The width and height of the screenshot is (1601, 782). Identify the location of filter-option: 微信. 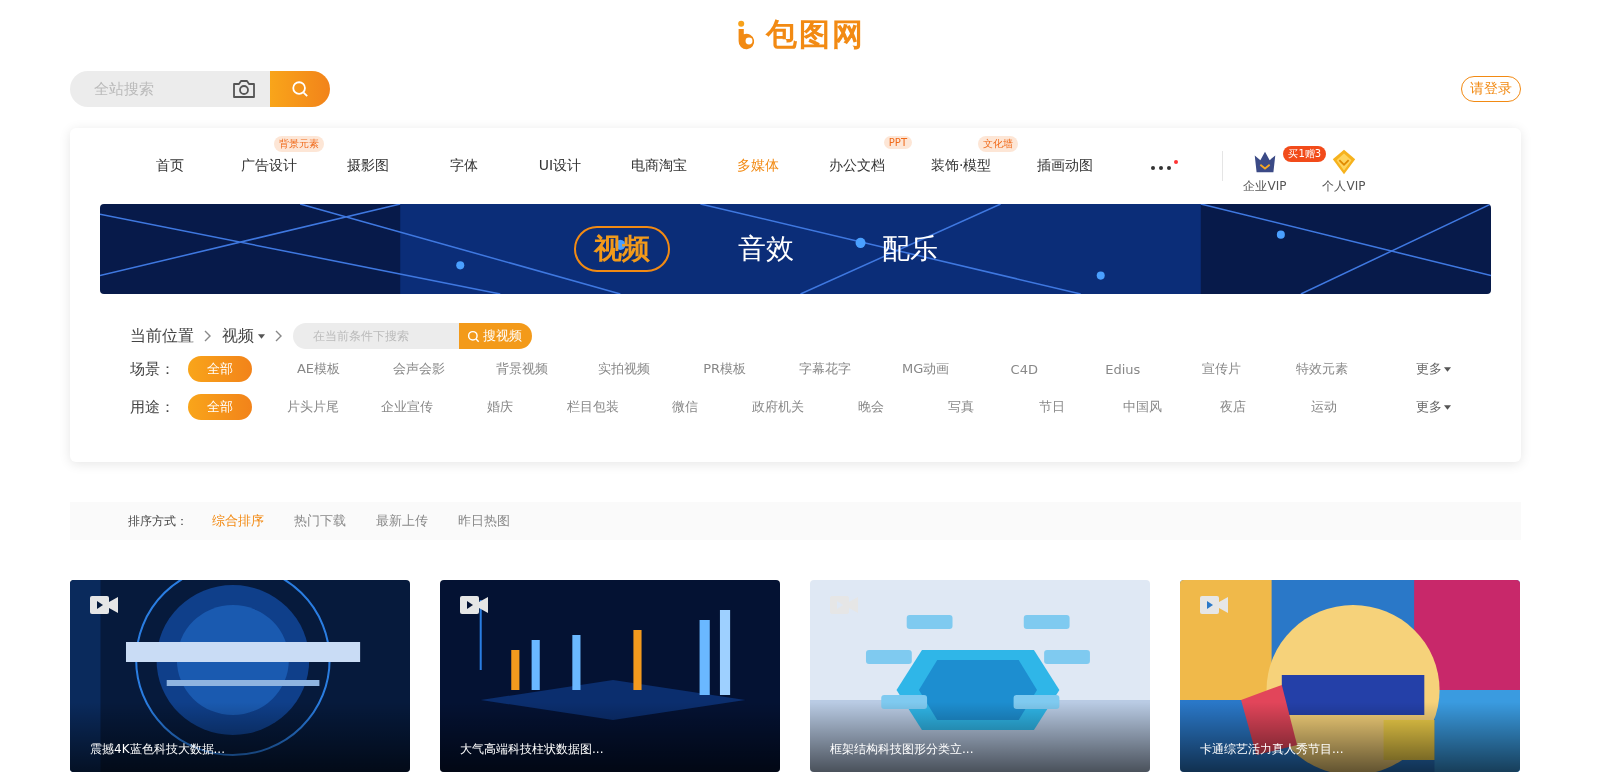
(685, 407).